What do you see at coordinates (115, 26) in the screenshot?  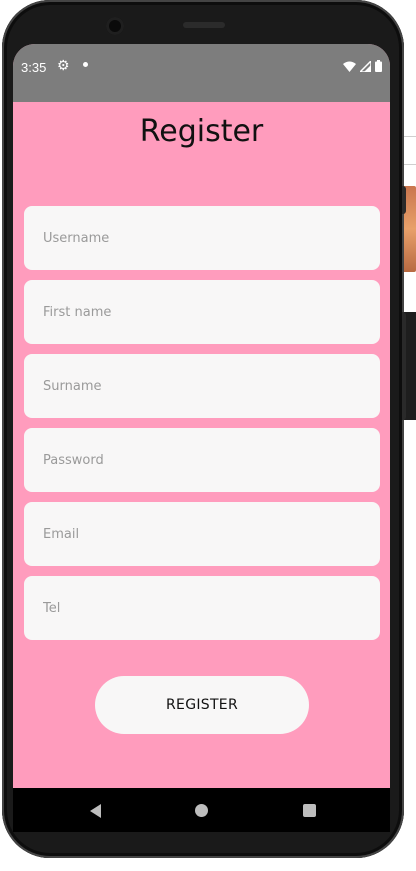 I see `front-camera` at bounding box center [115, 26].